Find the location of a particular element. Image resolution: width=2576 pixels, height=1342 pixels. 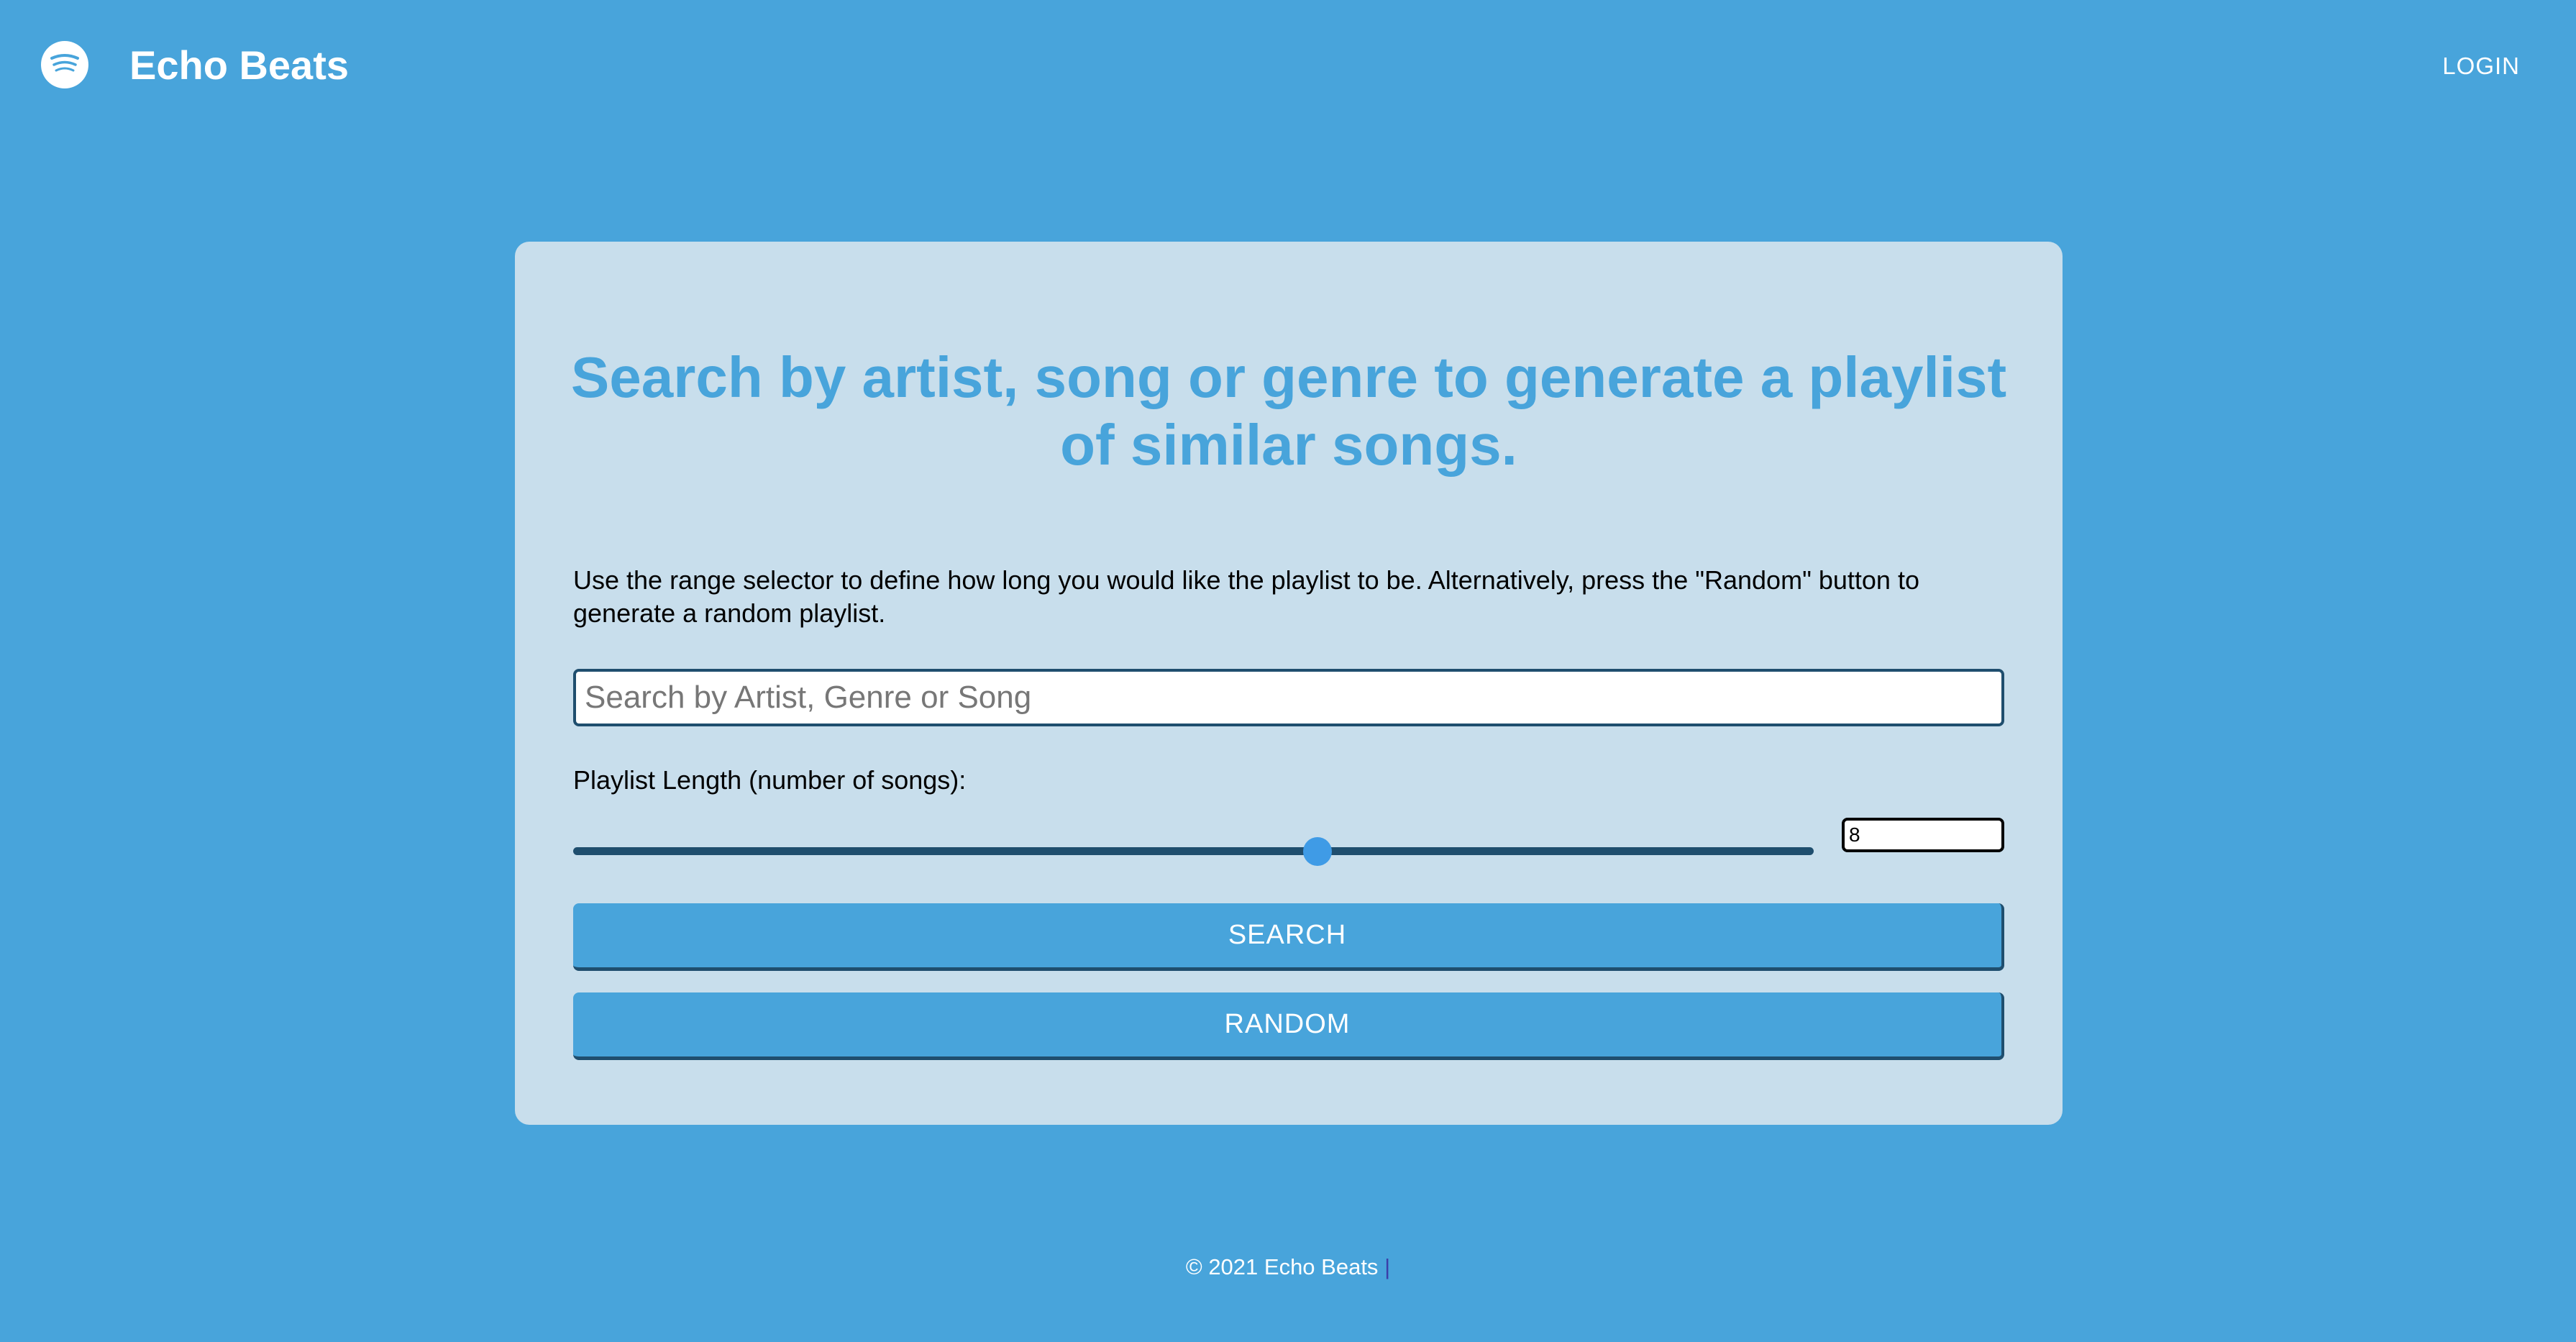

spotify-logo-icon is located at coordinates (64, 64).